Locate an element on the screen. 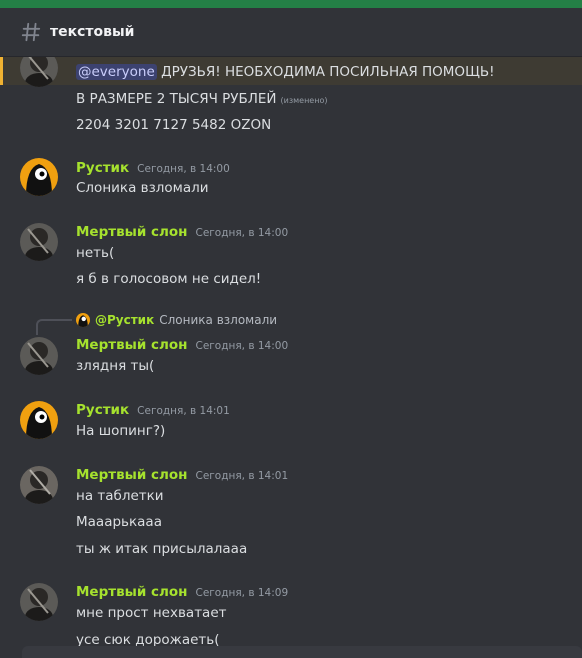 The height and width of the screenshot is (658, 582). message-line: ты ж итак присылалааа is located at coordinates (162, 549).